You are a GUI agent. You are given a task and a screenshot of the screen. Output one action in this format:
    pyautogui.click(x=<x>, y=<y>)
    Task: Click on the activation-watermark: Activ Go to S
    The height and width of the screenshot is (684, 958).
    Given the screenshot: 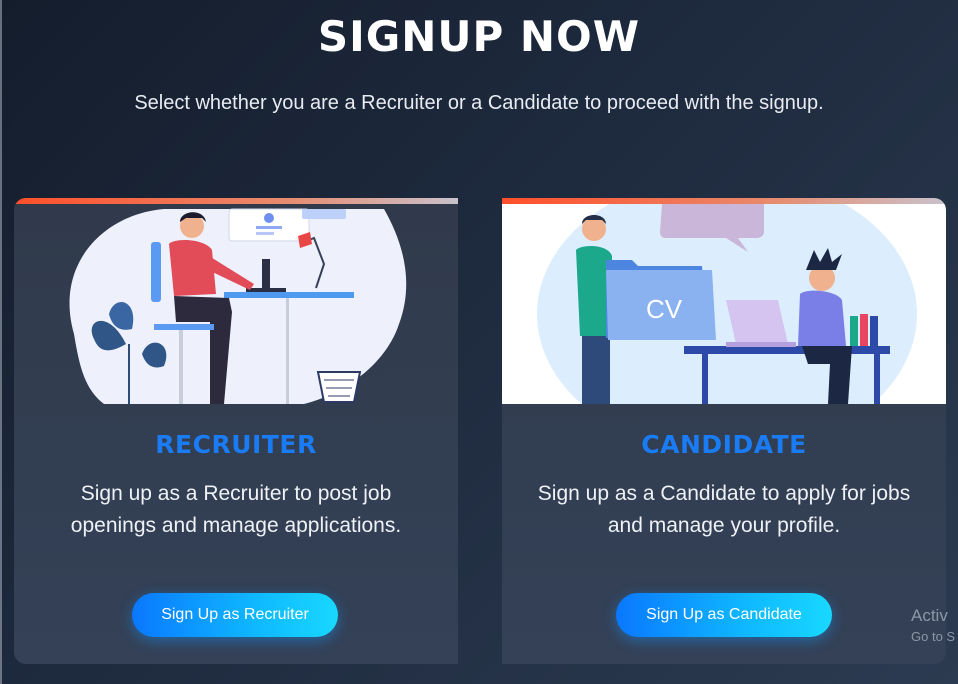 What is the action you would take?
    pyautogui.click(x=933, y=625)
    